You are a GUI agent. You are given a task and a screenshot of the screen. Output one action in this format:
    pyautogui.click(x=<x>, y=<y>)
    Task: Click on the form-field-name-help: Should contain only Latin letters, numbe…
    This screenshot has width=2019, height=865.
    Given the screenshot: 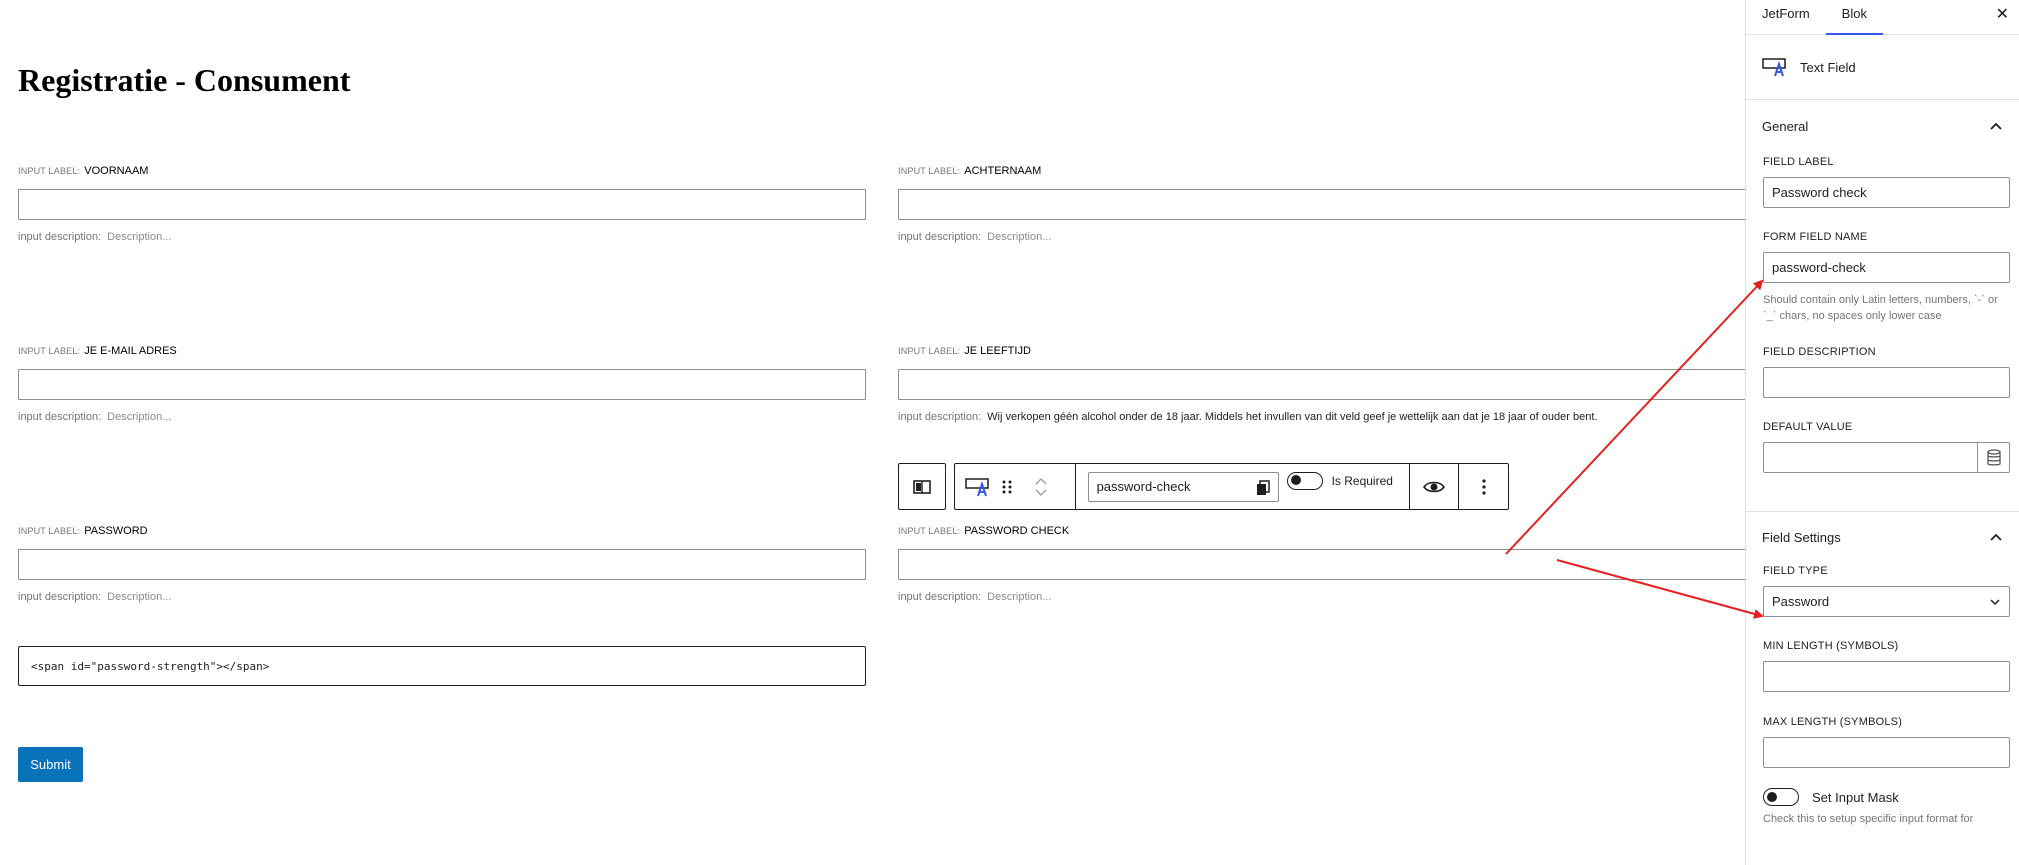 What is the action you would take?
    pyautogui.click(x=1880, y=308)
    